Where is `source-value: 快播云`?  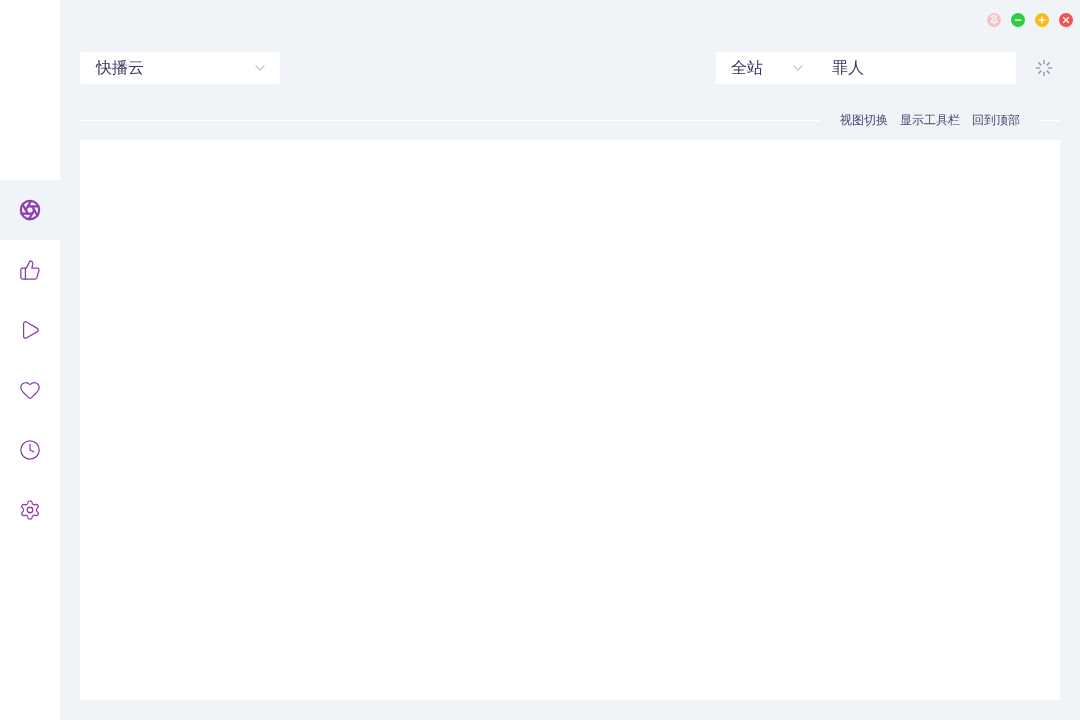
source-value: 快播云 is located at coordinates (120, 68).